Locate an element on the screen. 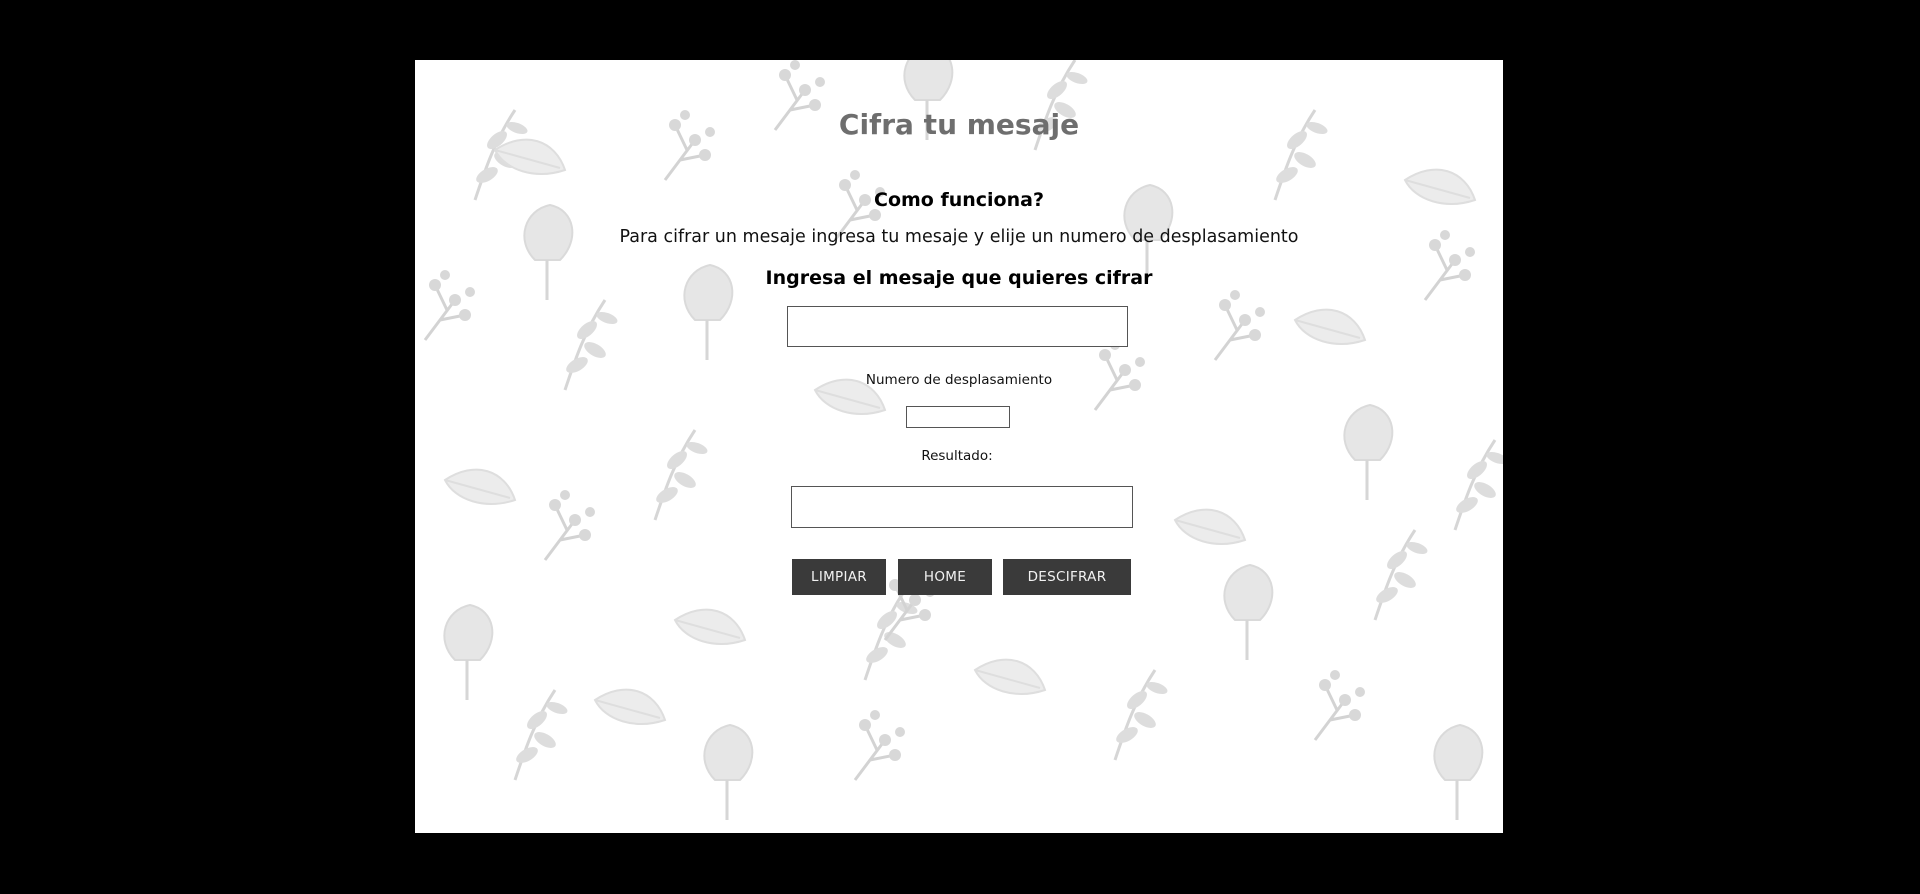 The height and width of the screenshot is (894, 1920). page-title: Cifra tu mesaje is located at coordinates (959, 124).